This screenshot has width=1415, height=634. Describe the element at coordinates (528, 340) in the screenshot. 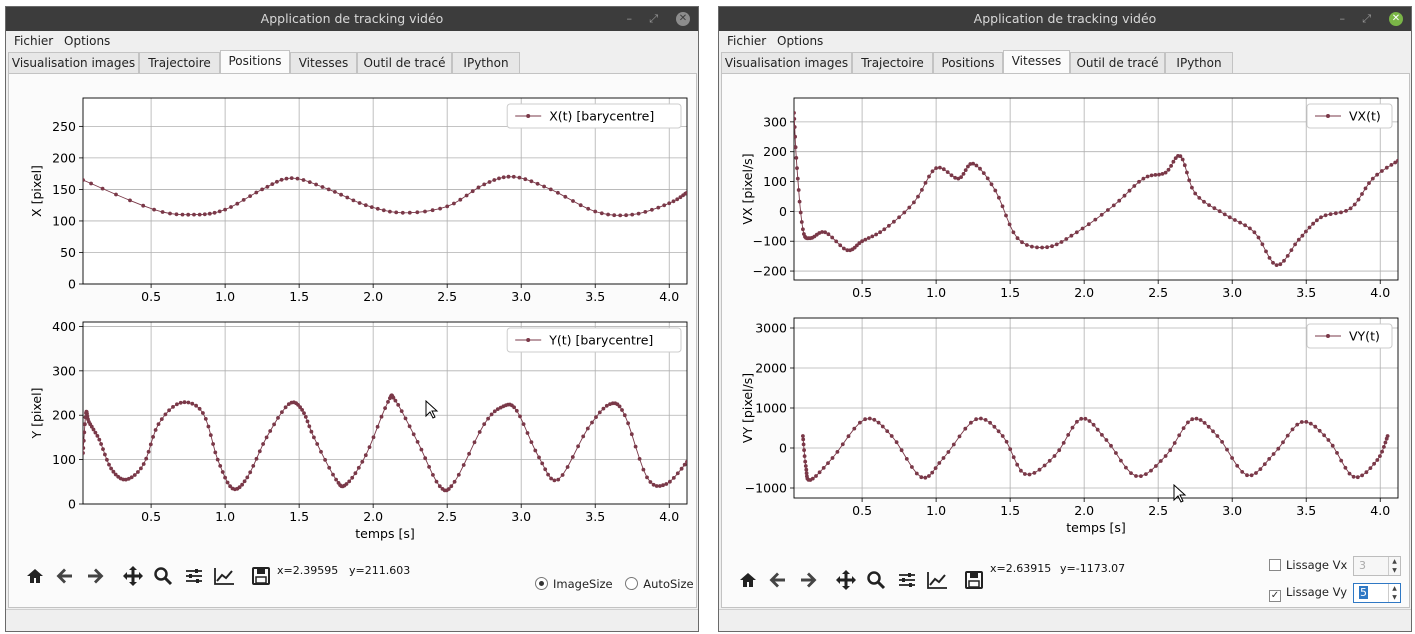

I see `legend-marker` at that location.